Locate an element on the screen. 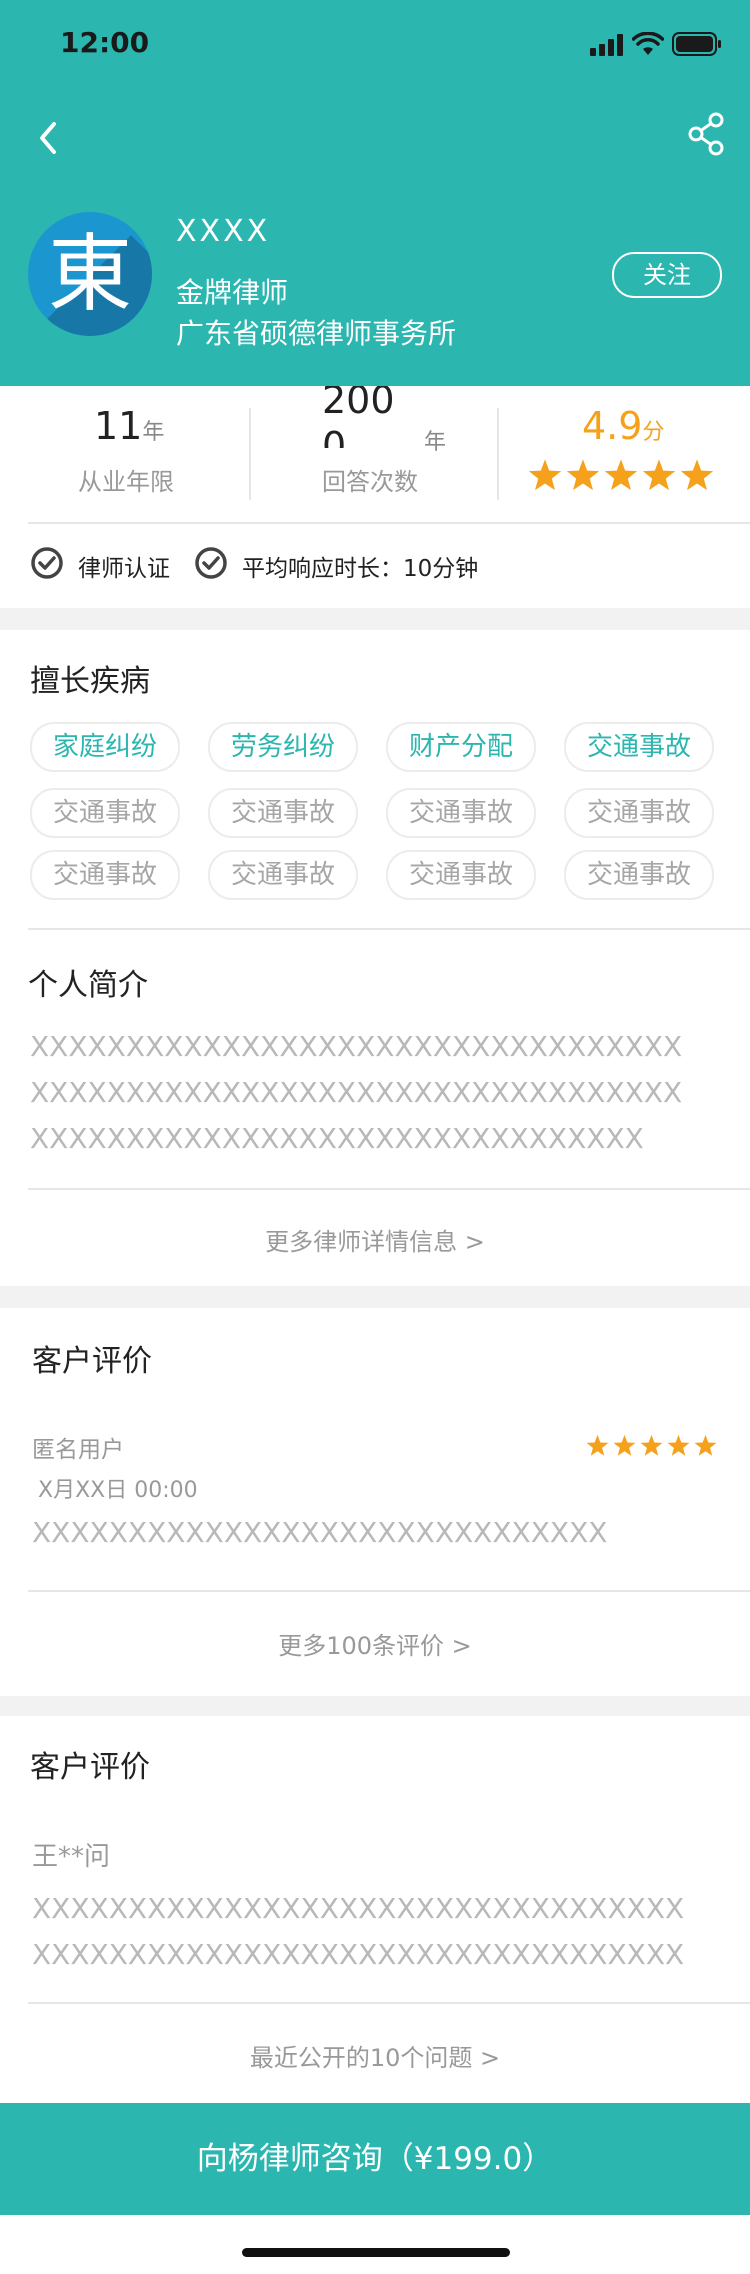  lawyer-firm: 广东省硕德律师事务所 is located at coordinates (316, 333).